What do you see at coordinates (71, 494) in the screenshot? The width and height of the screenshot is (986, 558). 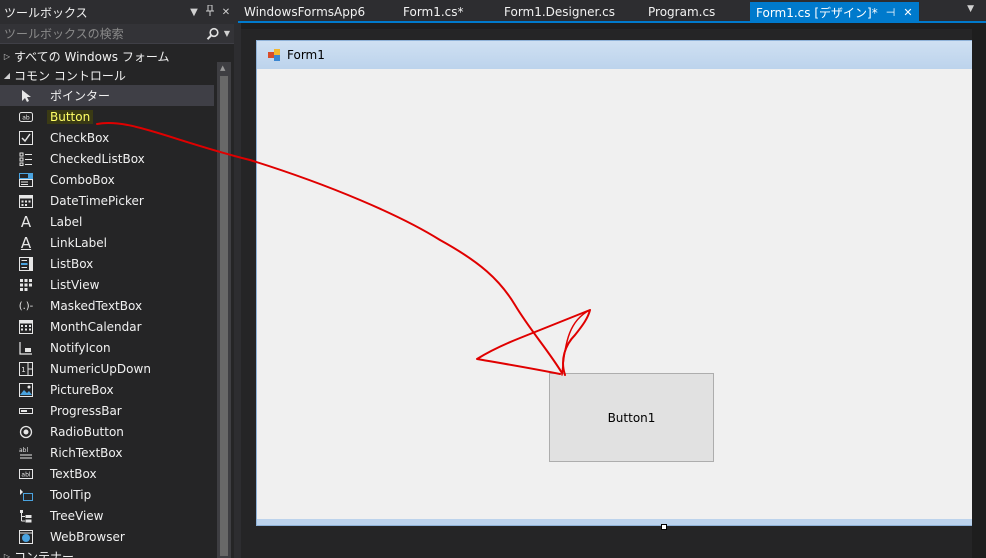 I see `toolbox-item-label: ToolTip` at bounding box center [71, 494].